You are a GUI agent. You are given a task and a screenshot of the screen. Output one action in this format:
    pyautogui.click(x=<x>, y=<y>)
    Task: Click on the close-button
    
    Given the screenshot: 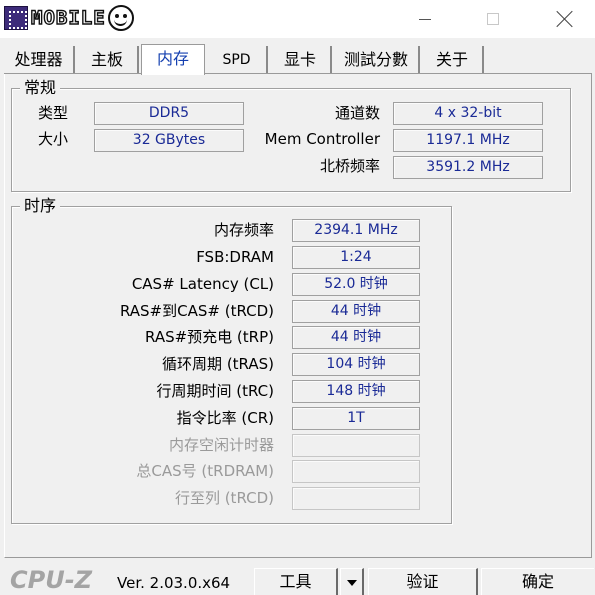 What is the action you would take?
    pyautogui.click(x=565, y=19)
    